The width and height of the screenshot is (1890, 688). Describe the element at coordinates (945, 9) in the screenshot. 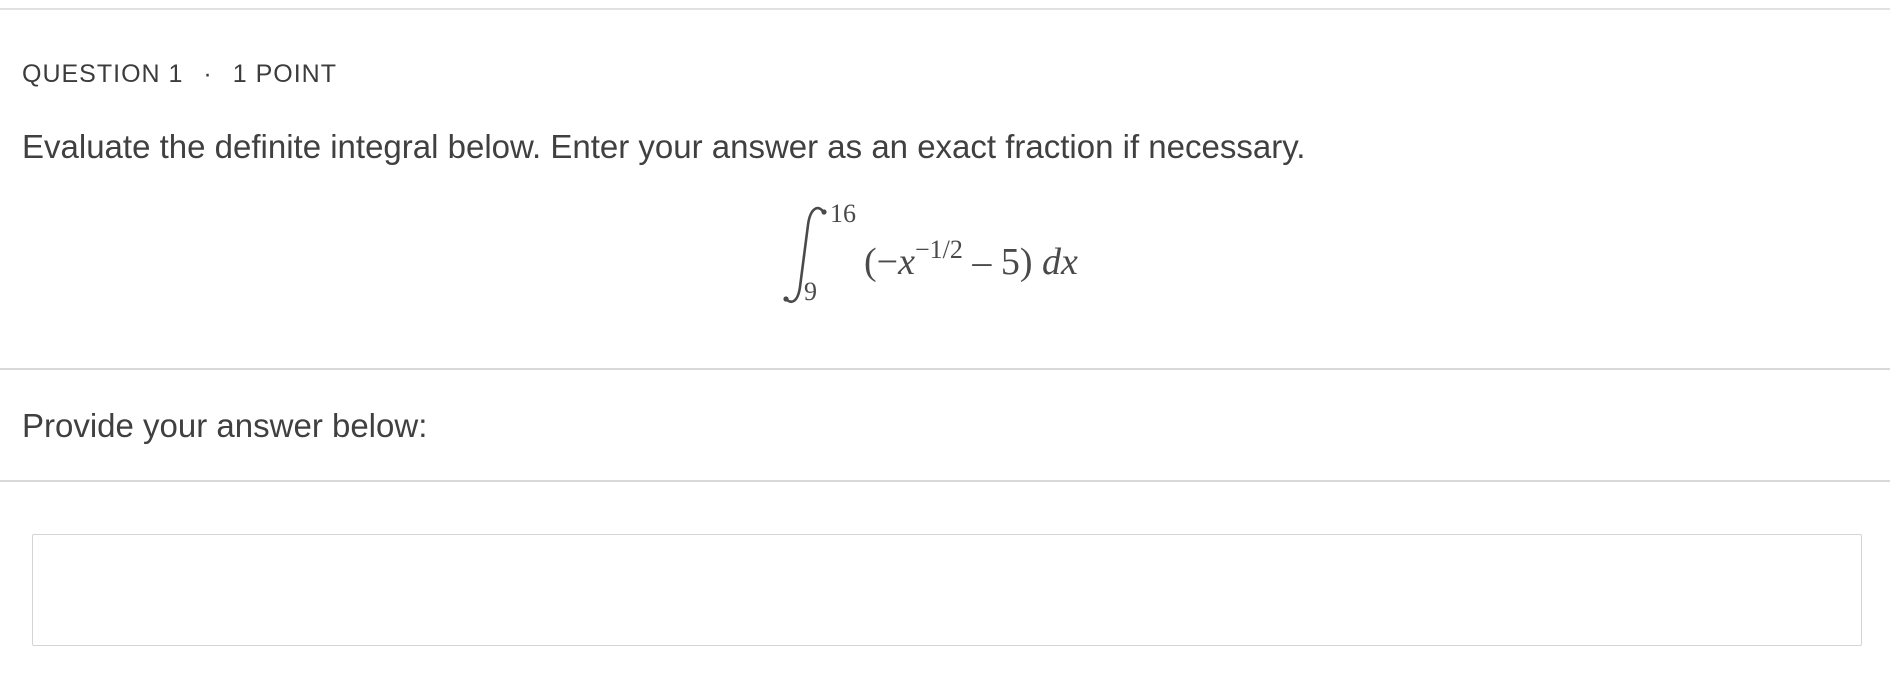

I see `top-divider` at that location.